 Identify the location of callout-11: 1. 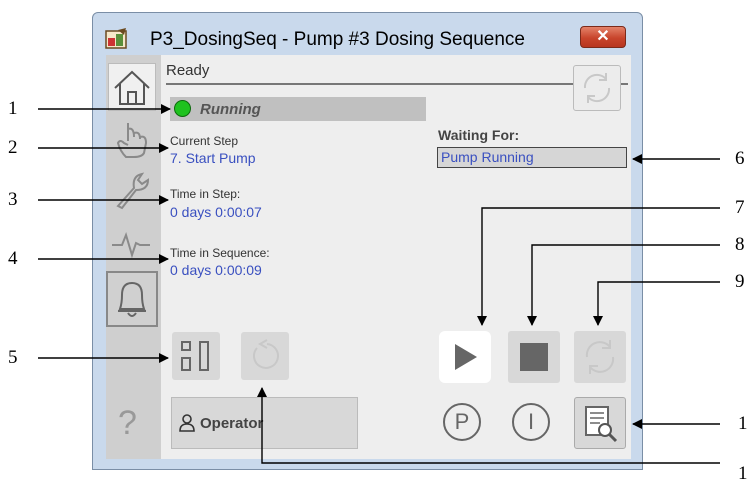
(743, 473).